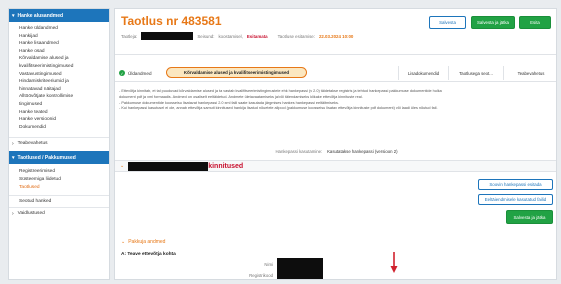 This screenshot has height=284, width=561. Describe the element at coordinates (122, 73) in the screenshot. I see `check-icon: ✓` at that location.